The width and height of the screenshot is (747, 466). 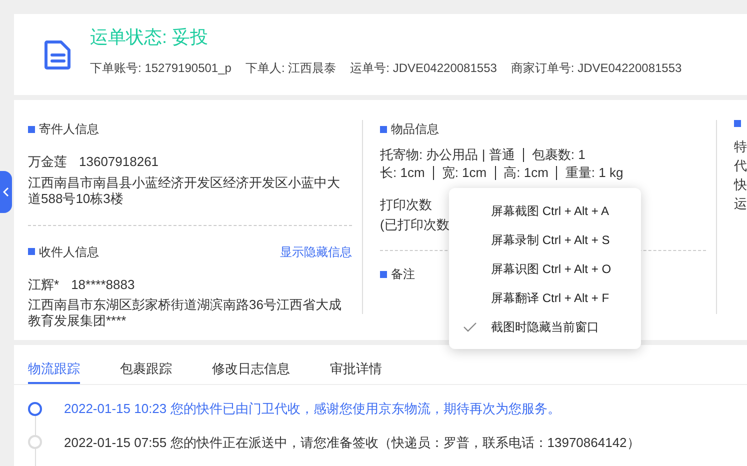 I want to click on goods-text: 托寄物: 办公用品 | 普通, so click(x=447, y=155).